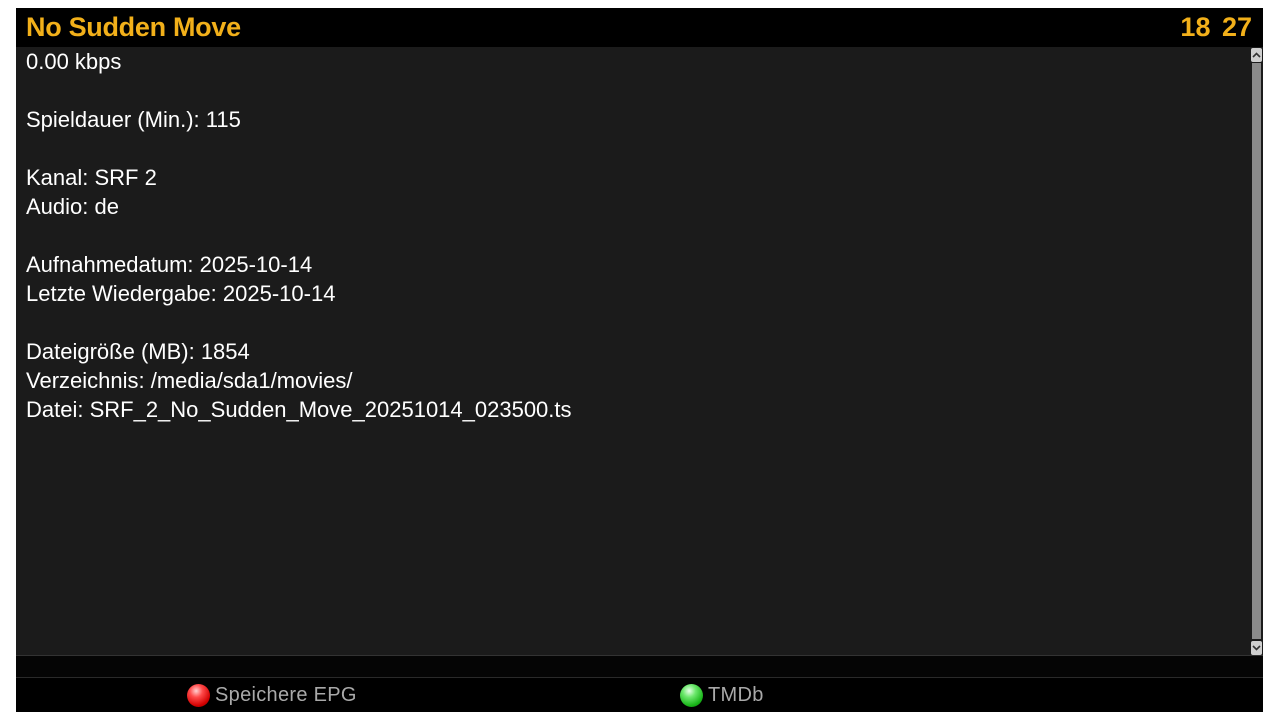 Image resolution: width=1280 pixels, height=720 pixels. I want to click on clock: 18 27, so click(1216, 27).